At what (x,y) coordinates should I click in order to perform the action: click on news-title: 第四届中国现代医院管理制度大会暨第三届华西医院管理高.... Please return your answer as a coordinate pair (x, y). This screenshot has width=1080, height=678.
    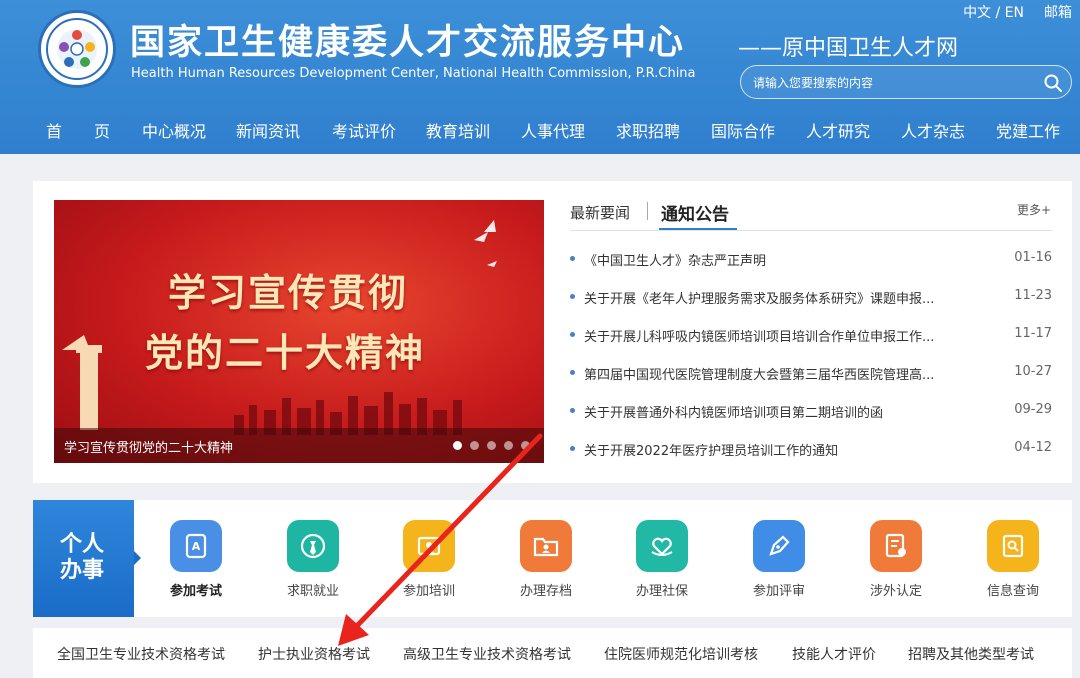
    Looking at the image, I should click on (759, 373).